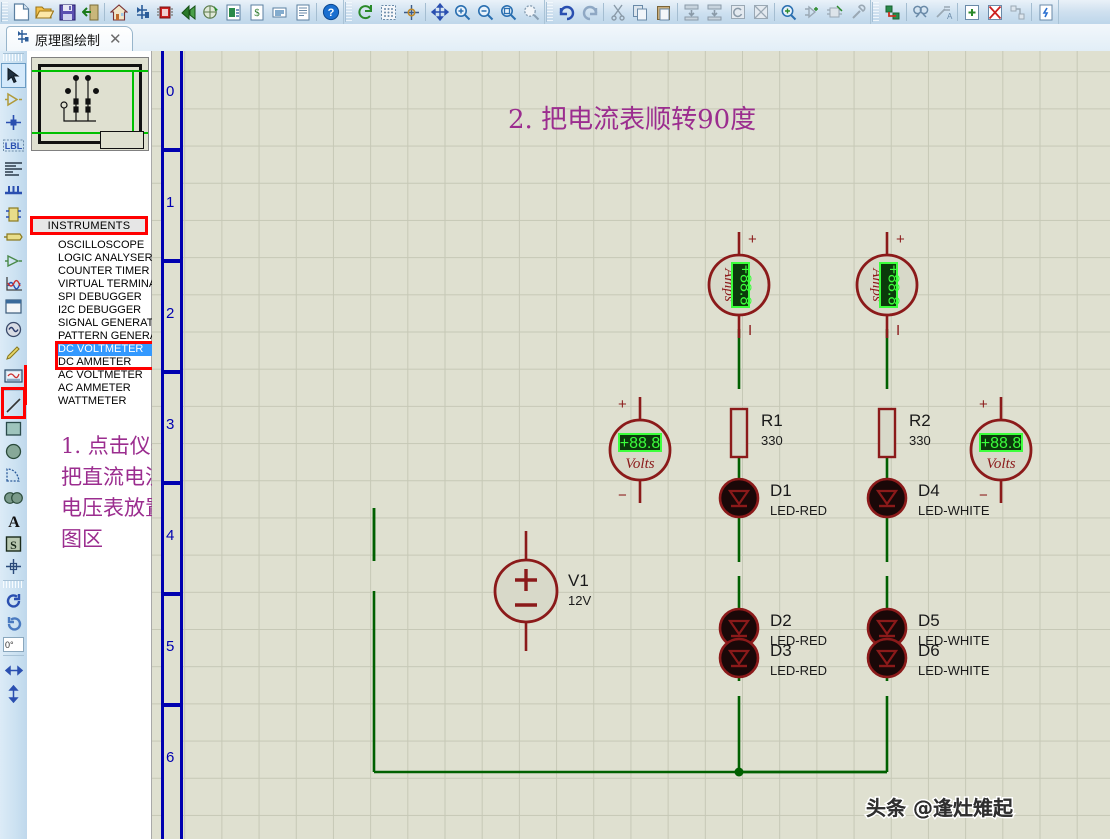 This screenshot has width=1110, height=839. I want to click on new-sheet-icon, so click(971, 12).